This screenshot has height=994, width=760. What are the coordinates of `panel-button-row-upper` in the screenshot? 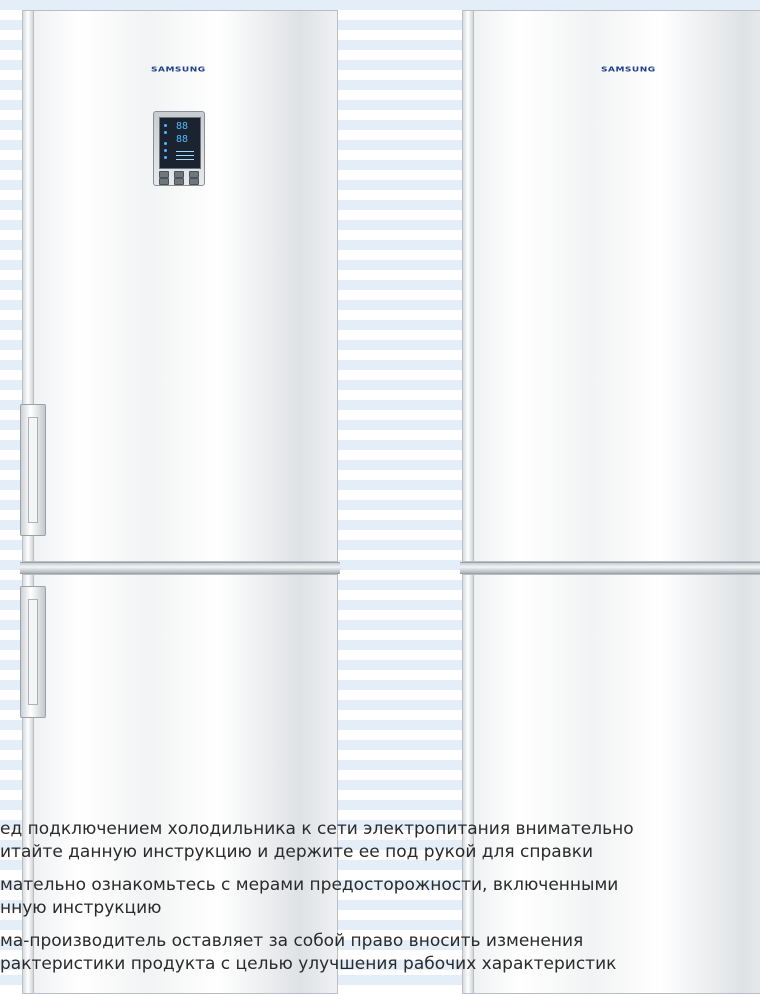 It's located at (179, 174).